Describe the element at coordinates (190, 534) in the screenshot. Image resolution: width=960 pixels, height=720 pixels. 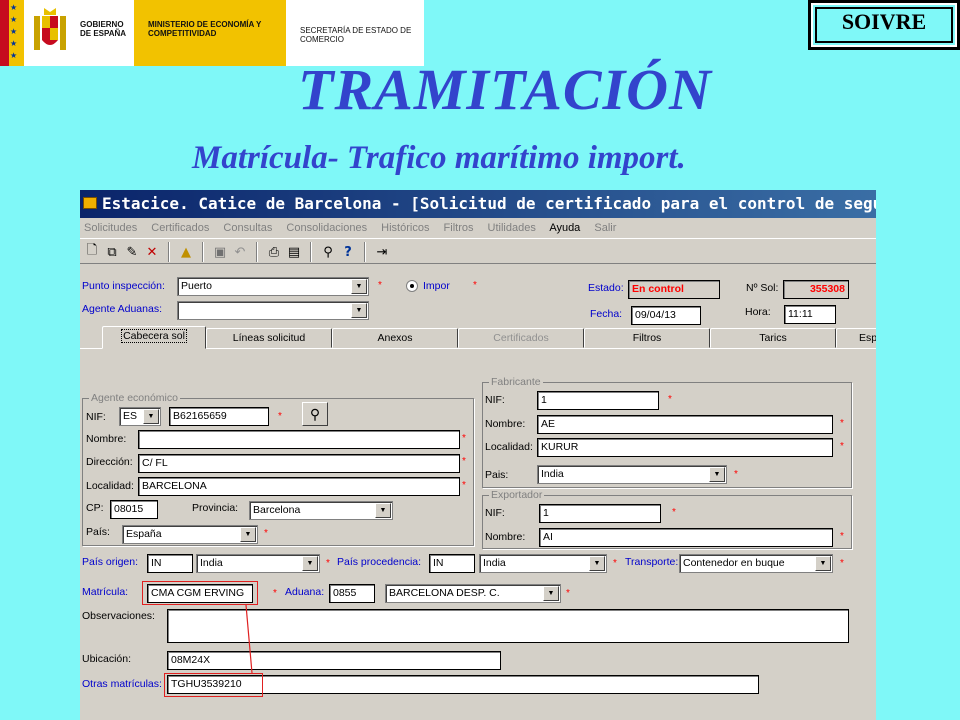
I see `agente-pais-select: España ▼` at that location.